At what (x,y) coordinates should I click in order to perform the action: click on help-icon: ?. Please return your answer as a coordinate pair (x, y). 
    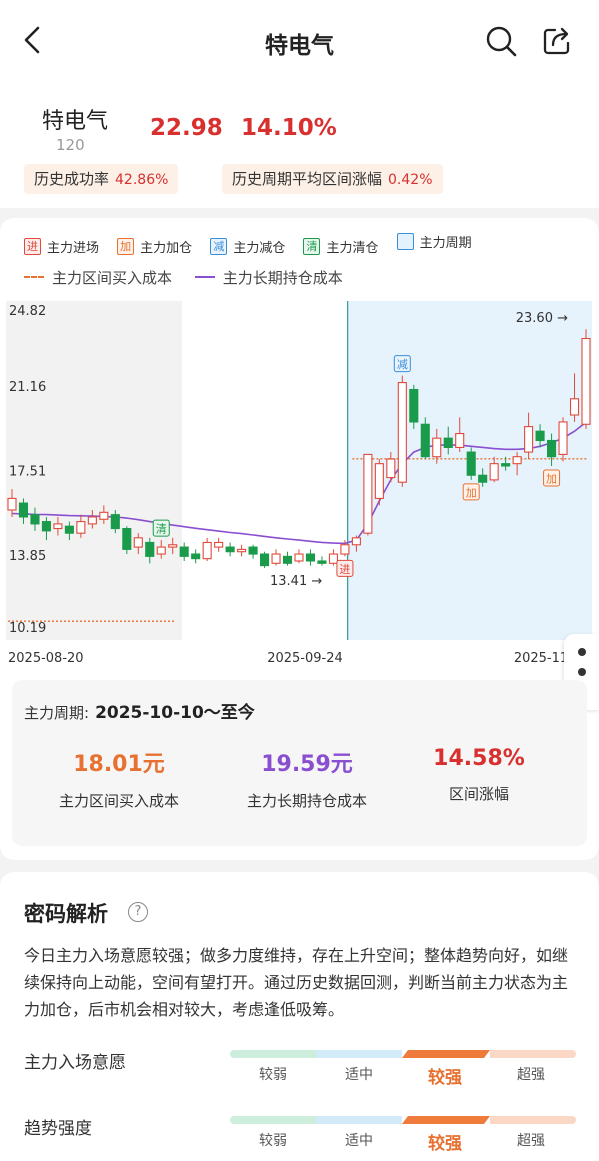
    Looking at the image, I should click on (138, 912).